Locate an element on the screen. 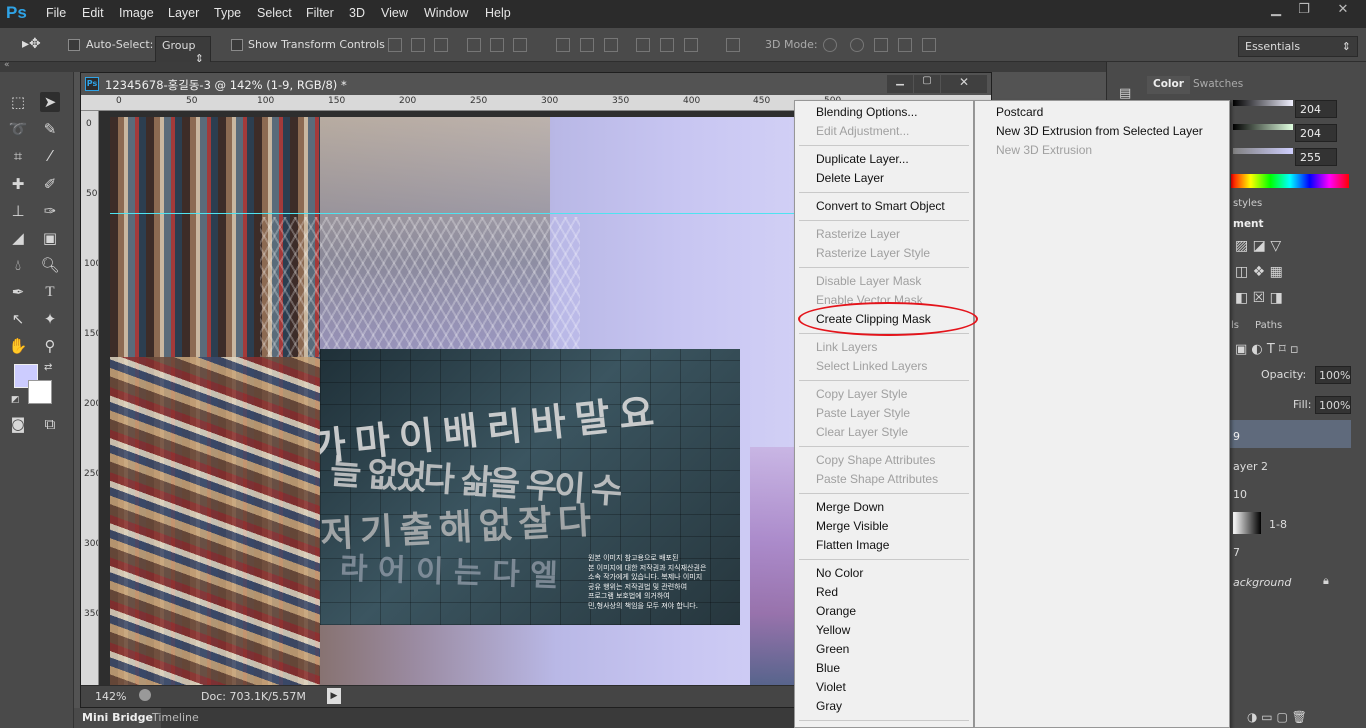  color-slider-g is located at coordinates (1263, 127).